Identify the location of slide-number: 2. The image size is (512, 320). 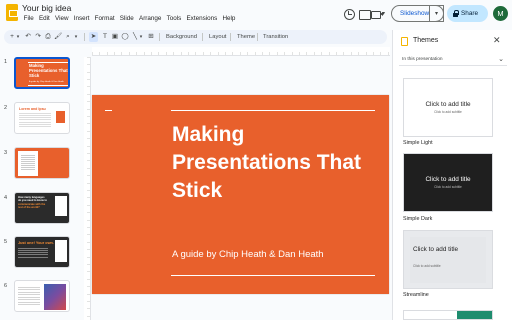
(6, 108).